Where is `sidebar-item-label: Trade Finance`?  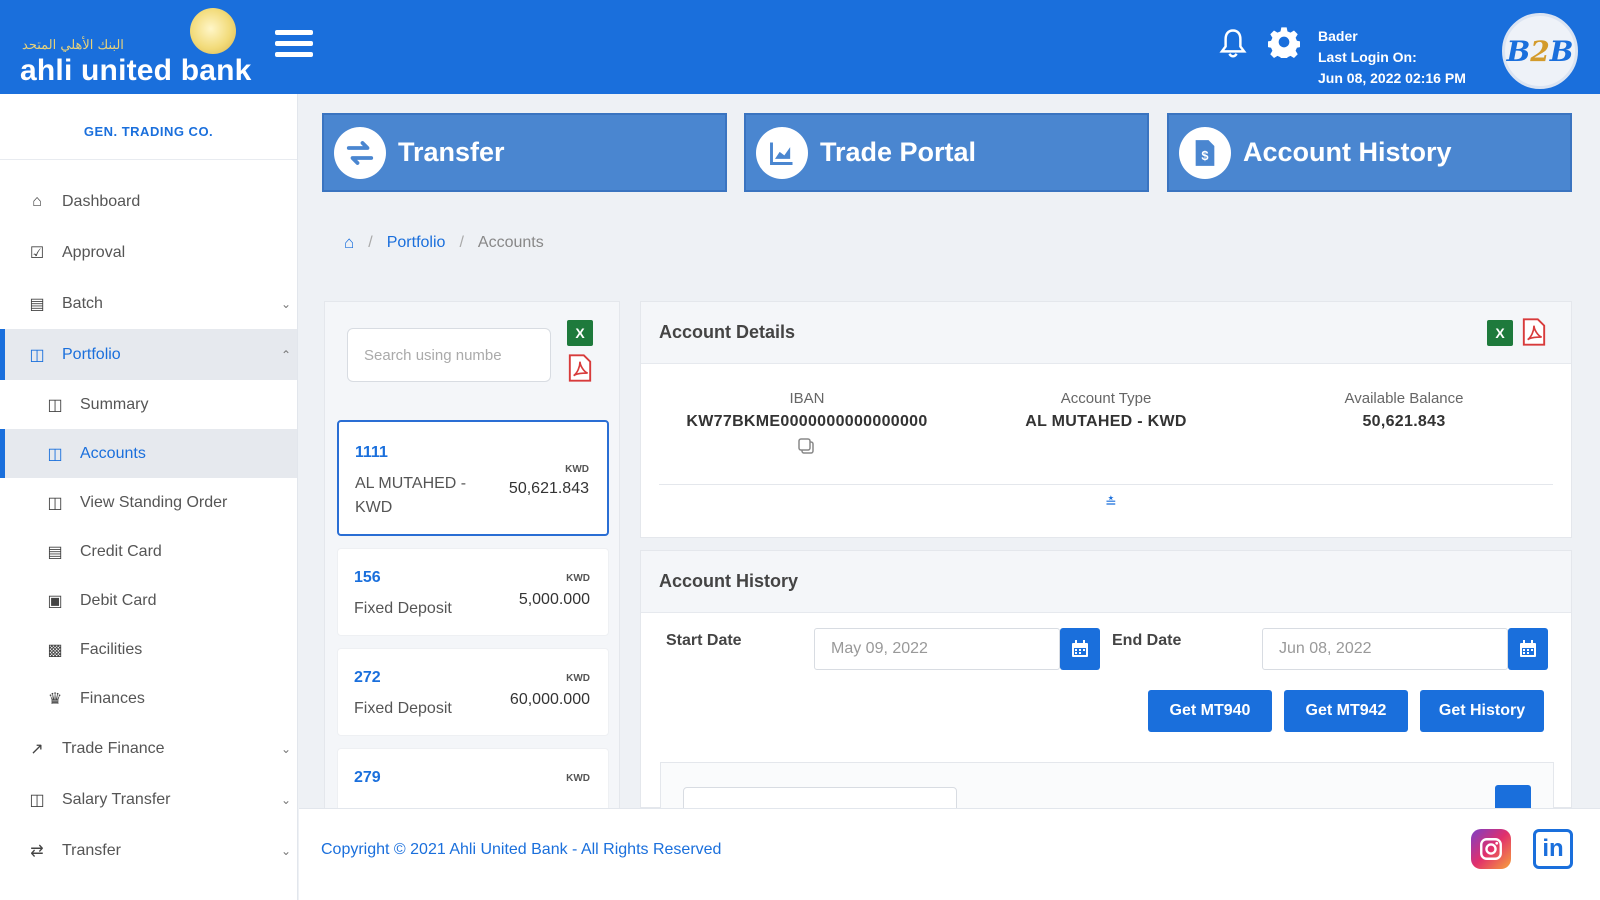 sidebar-item-label: Trade Finance is located at coordinates (113, 748).